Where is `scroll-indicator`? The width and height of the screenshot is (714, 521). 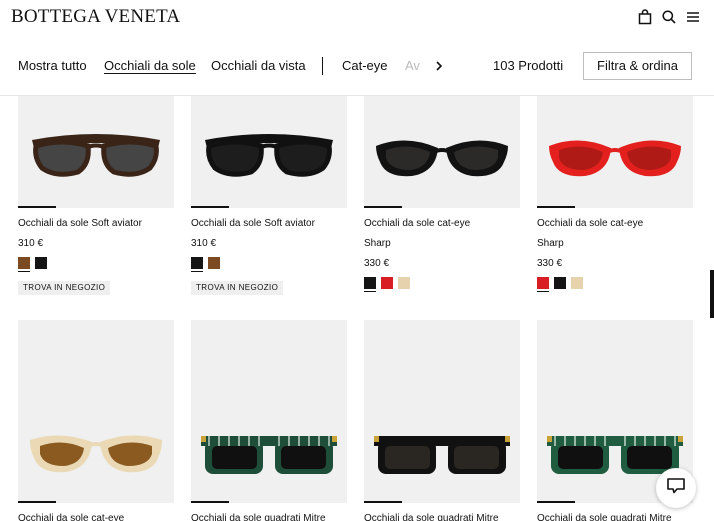
scroll-indicator is located at coordinates (712, 294).